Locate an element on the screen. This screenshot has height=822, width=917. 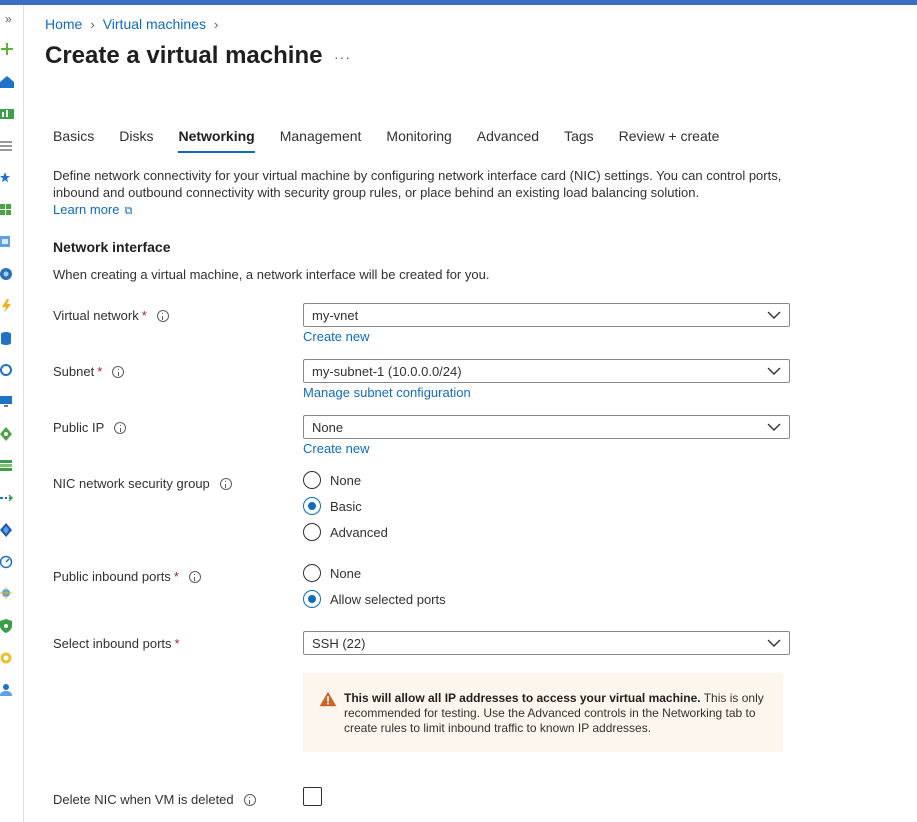
create-new-public-ip-link: Create new is located at coordinates (336, 448).